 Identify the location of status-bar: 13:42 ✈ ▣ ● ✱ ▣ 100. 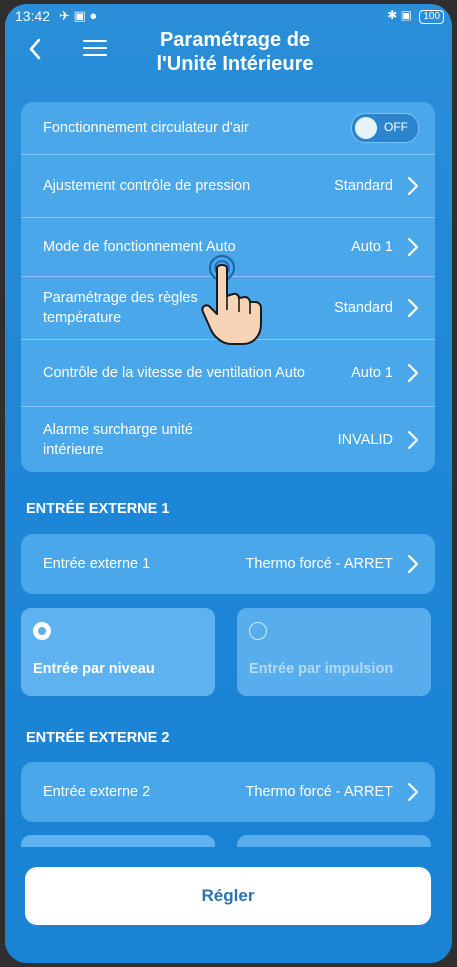
(228, 17).